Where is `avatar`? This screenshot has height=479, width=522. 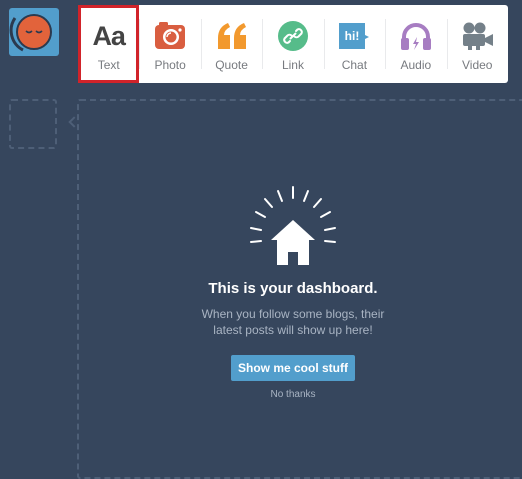
avatar is located at coordinates (34, 32).